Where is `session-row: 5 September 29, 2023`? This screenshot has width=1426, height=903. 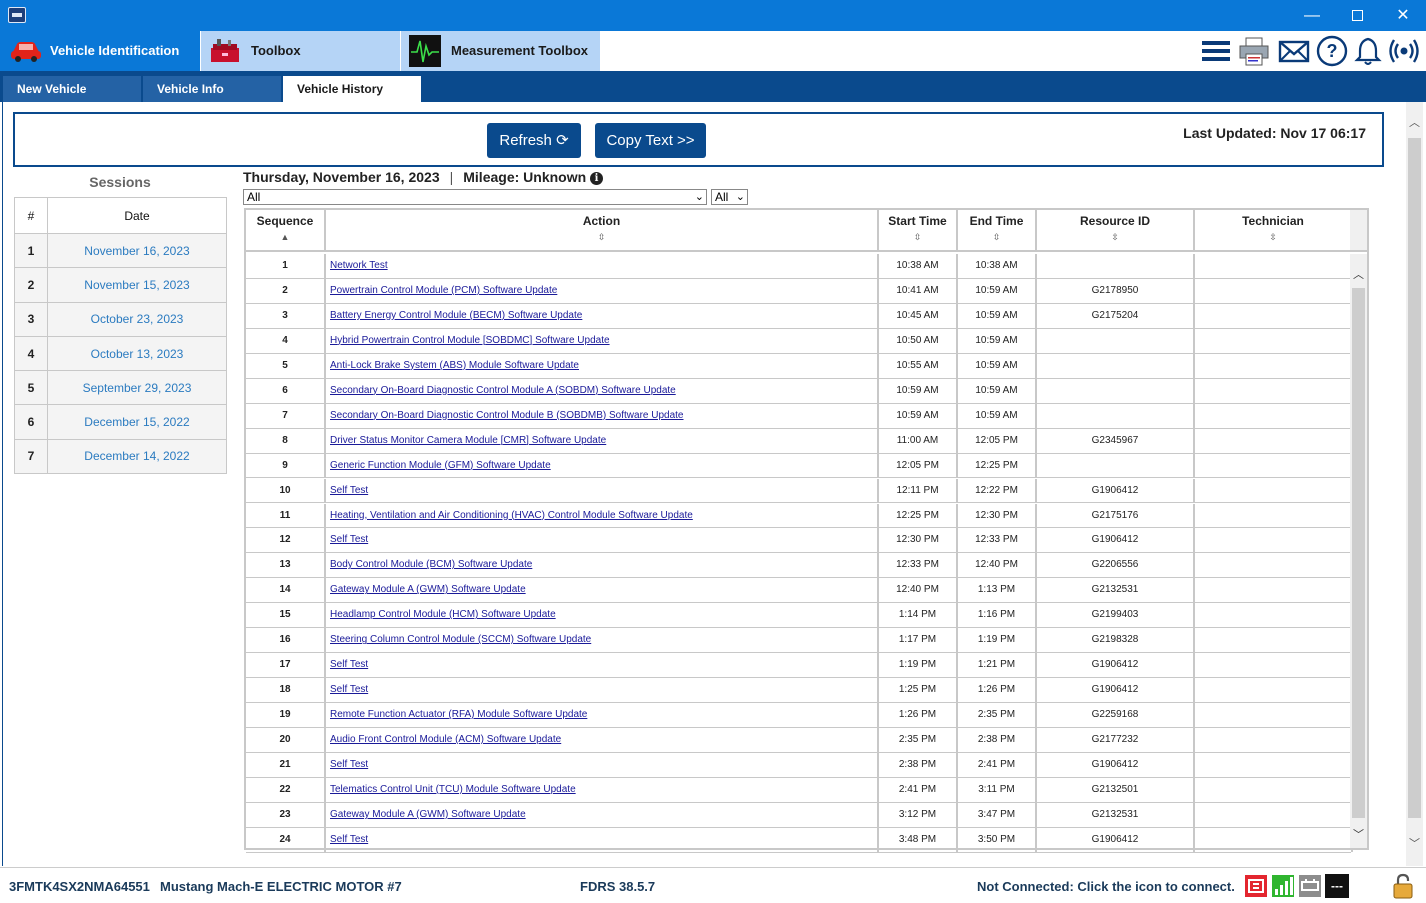
session-row: 5 September 29, 2023 is located at coordinates (120, 388).